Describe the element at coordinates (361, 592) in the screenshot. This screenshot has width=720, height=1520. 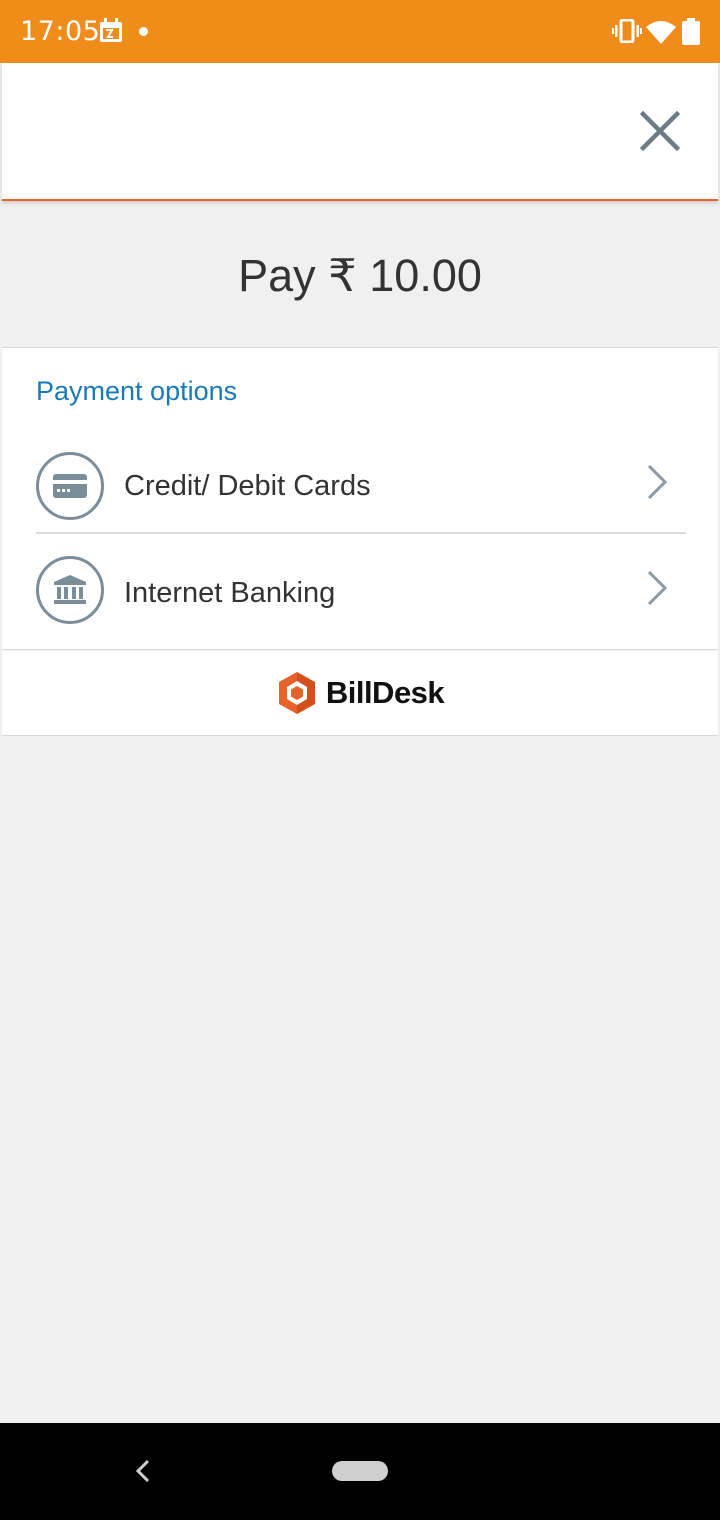
I see `option-internet-banking: Internet Banking` at that location.